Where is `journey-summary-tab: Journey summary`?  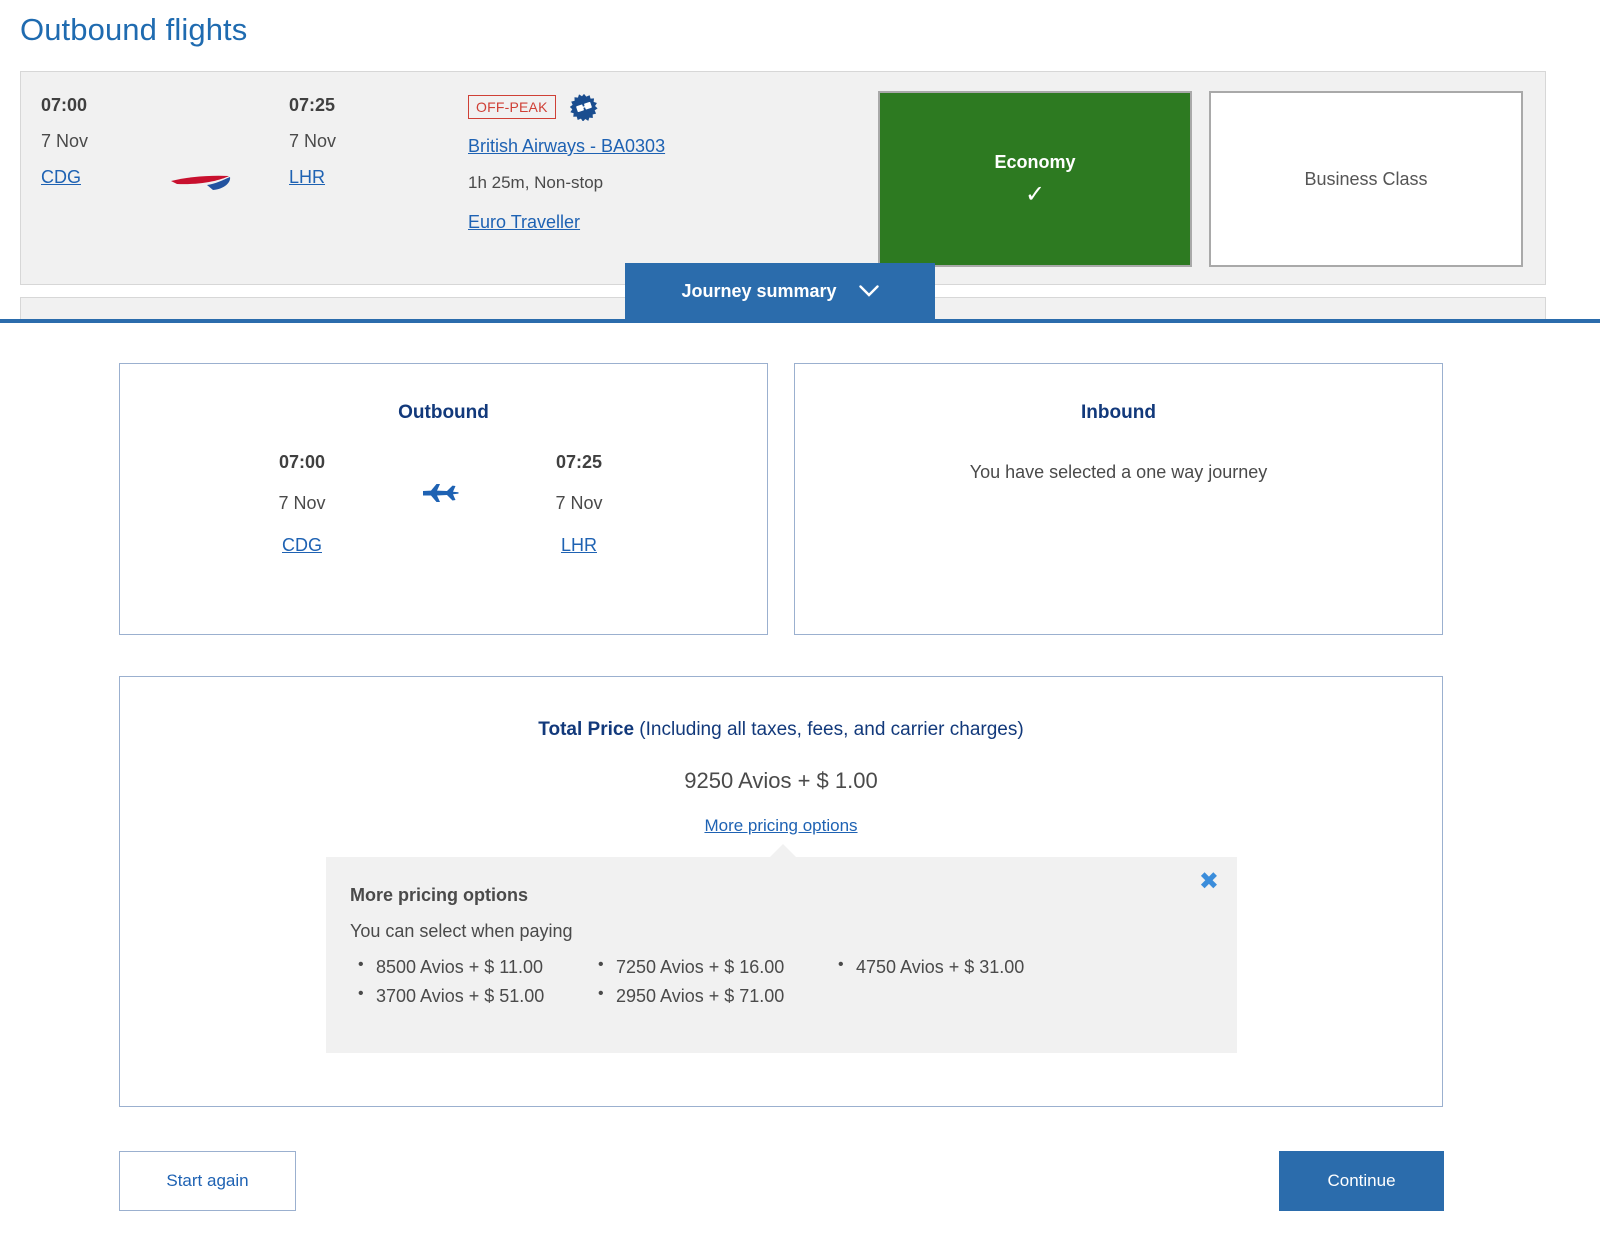 journey-summary-tab: Journey summary is located at coordinates (780, 291).